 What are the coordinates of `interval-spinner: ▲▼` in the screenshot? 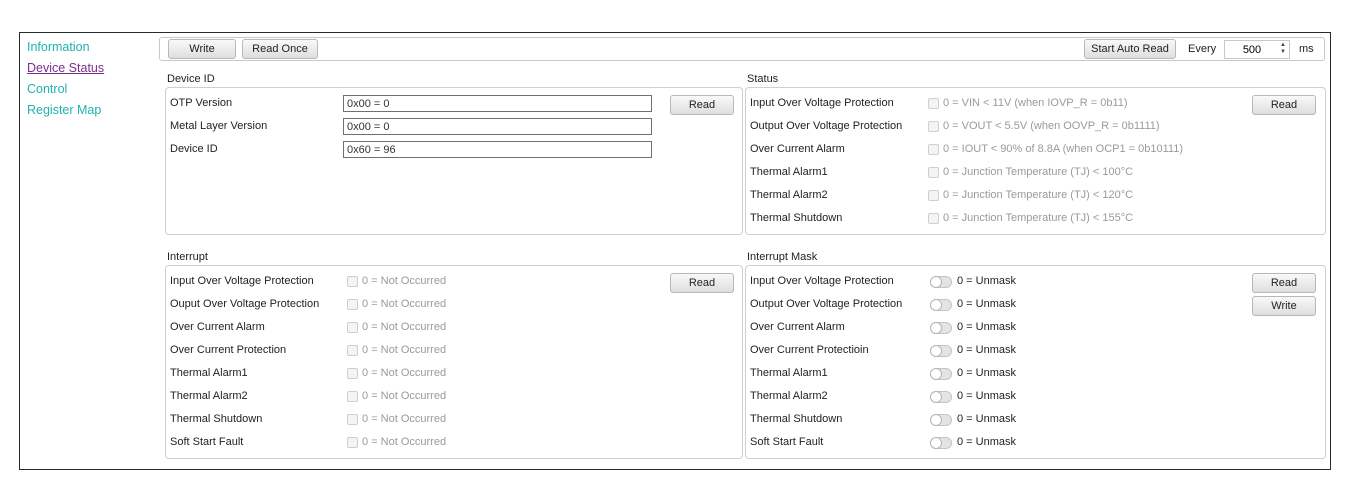 It's located at (1257, 49).